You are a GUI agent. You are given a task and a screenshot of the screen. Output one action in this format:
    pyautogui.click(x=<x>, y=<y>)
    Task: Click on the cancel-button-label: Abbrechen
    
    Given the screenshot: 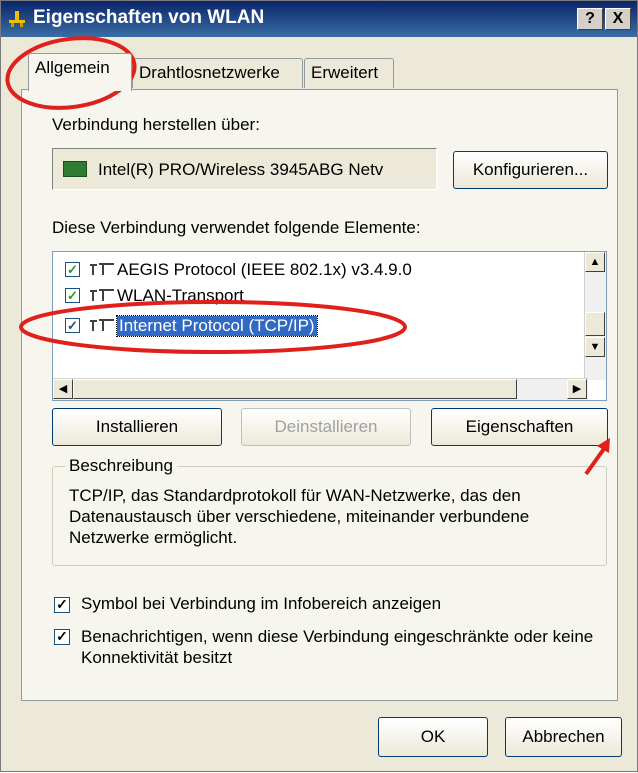 What is the action you would take?
    pyautogui.click(x=563, y=736)
    